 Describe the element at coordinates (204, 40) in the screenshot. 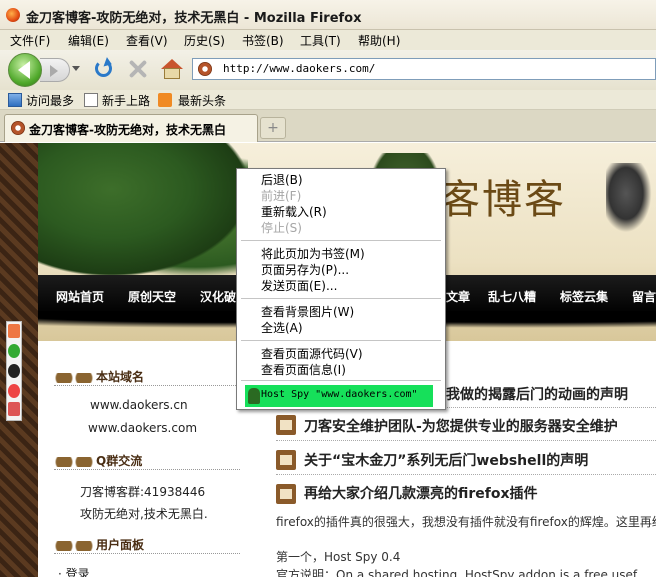

I see `menu-history: 历史(S)` at that location.